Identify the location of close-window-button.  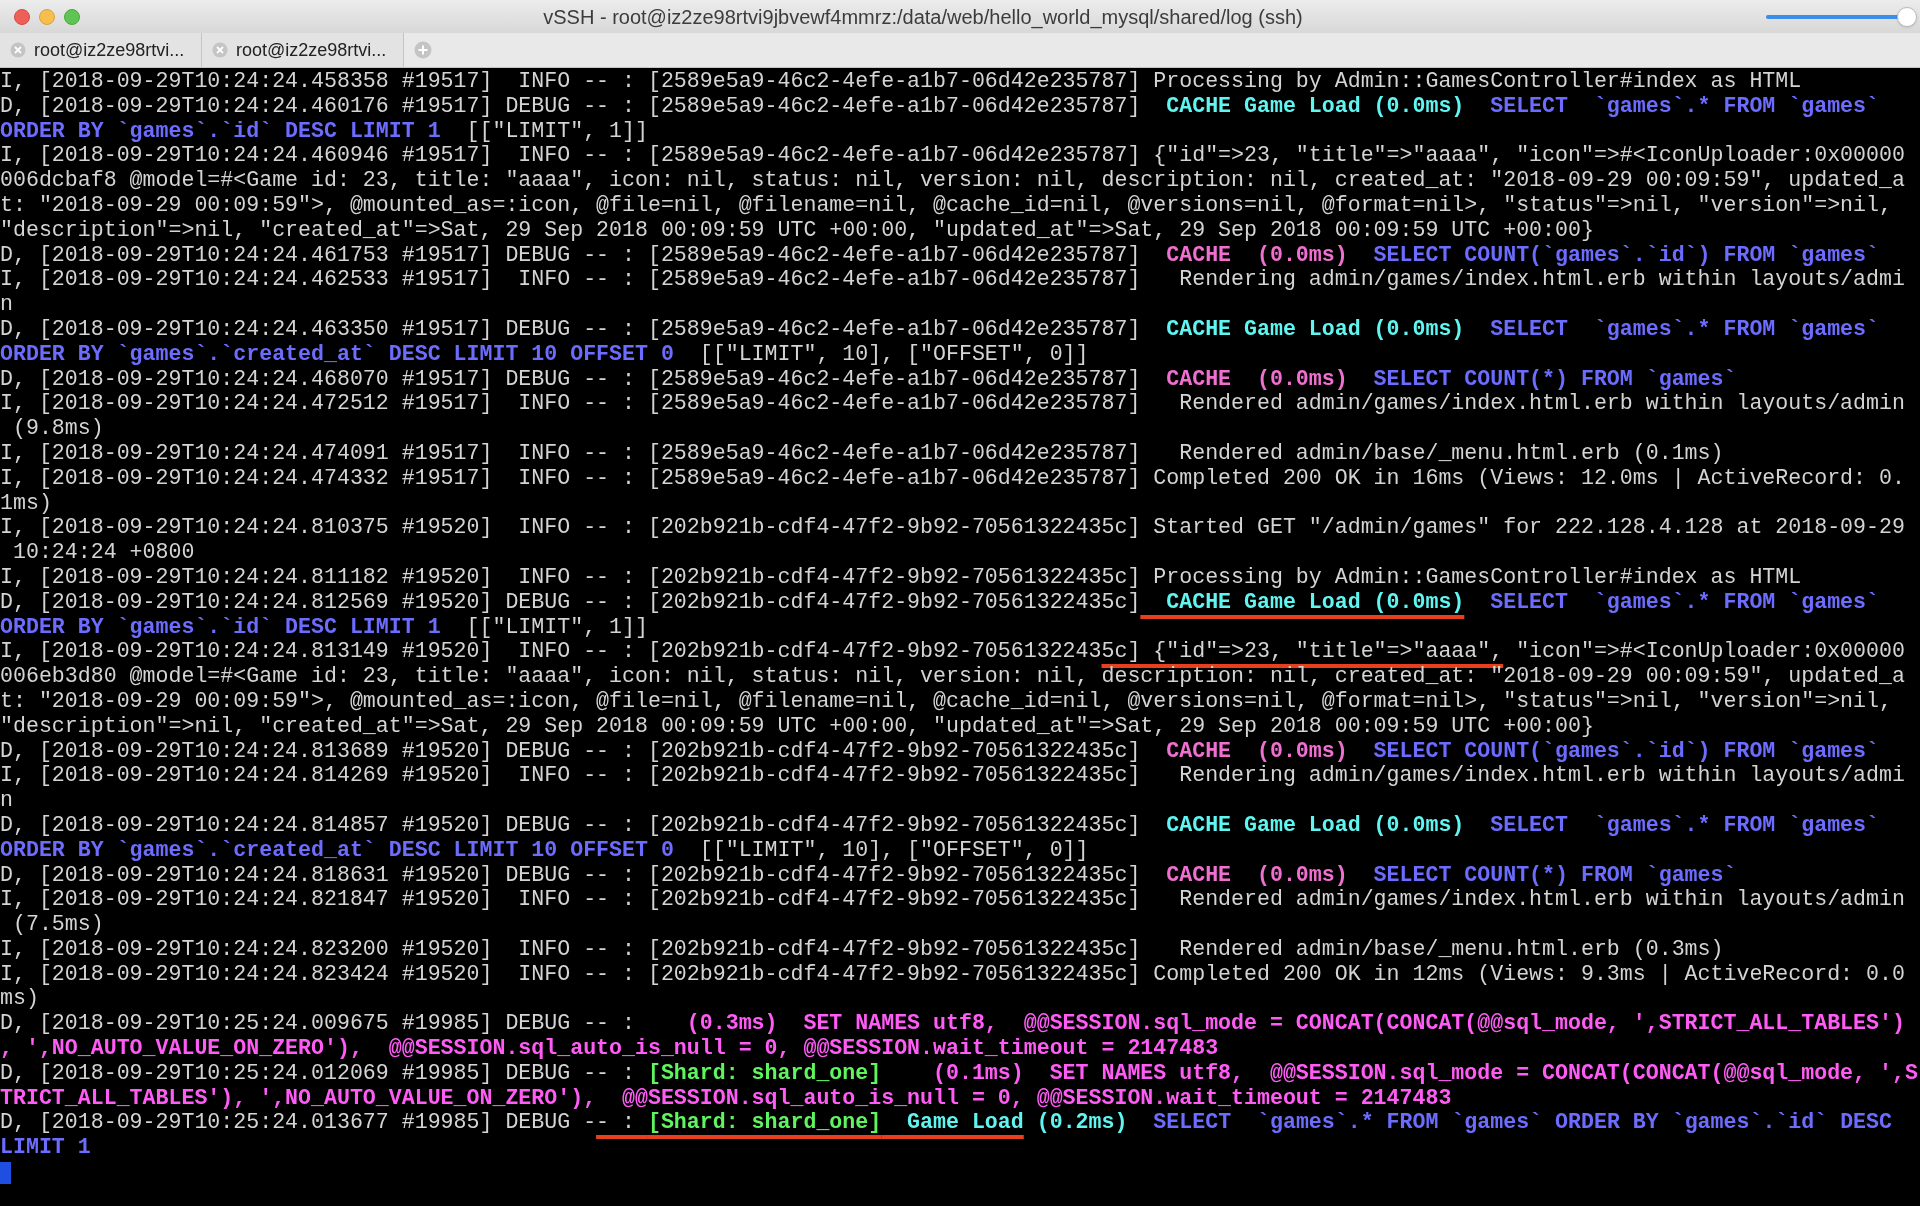
(22, 16).